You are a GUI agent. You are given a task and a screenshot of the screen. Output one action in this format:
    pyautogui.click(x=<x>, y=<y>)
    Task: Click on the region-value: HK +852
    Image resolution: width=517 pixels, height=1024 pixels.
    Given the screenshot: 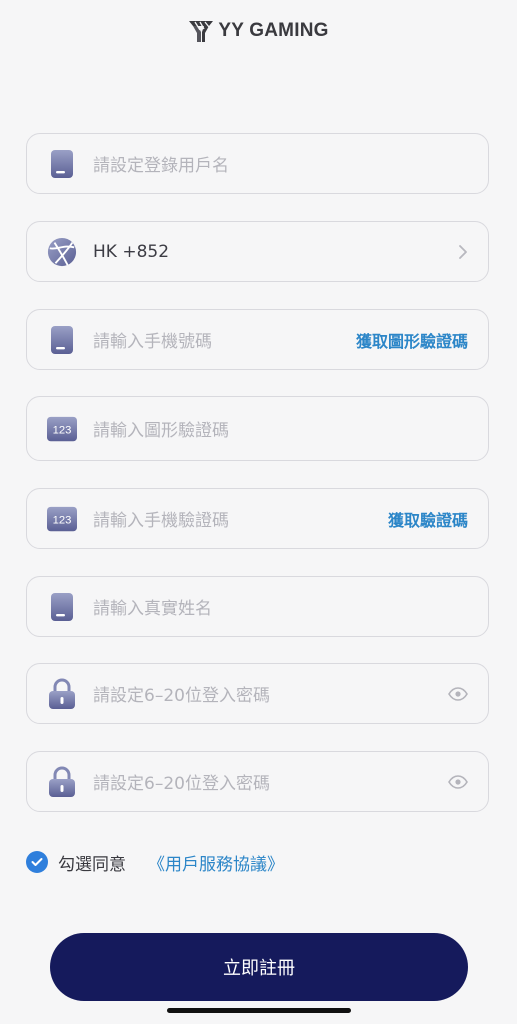 What is the action you would take?
    pyautogui.click(x=131, y=251)
    